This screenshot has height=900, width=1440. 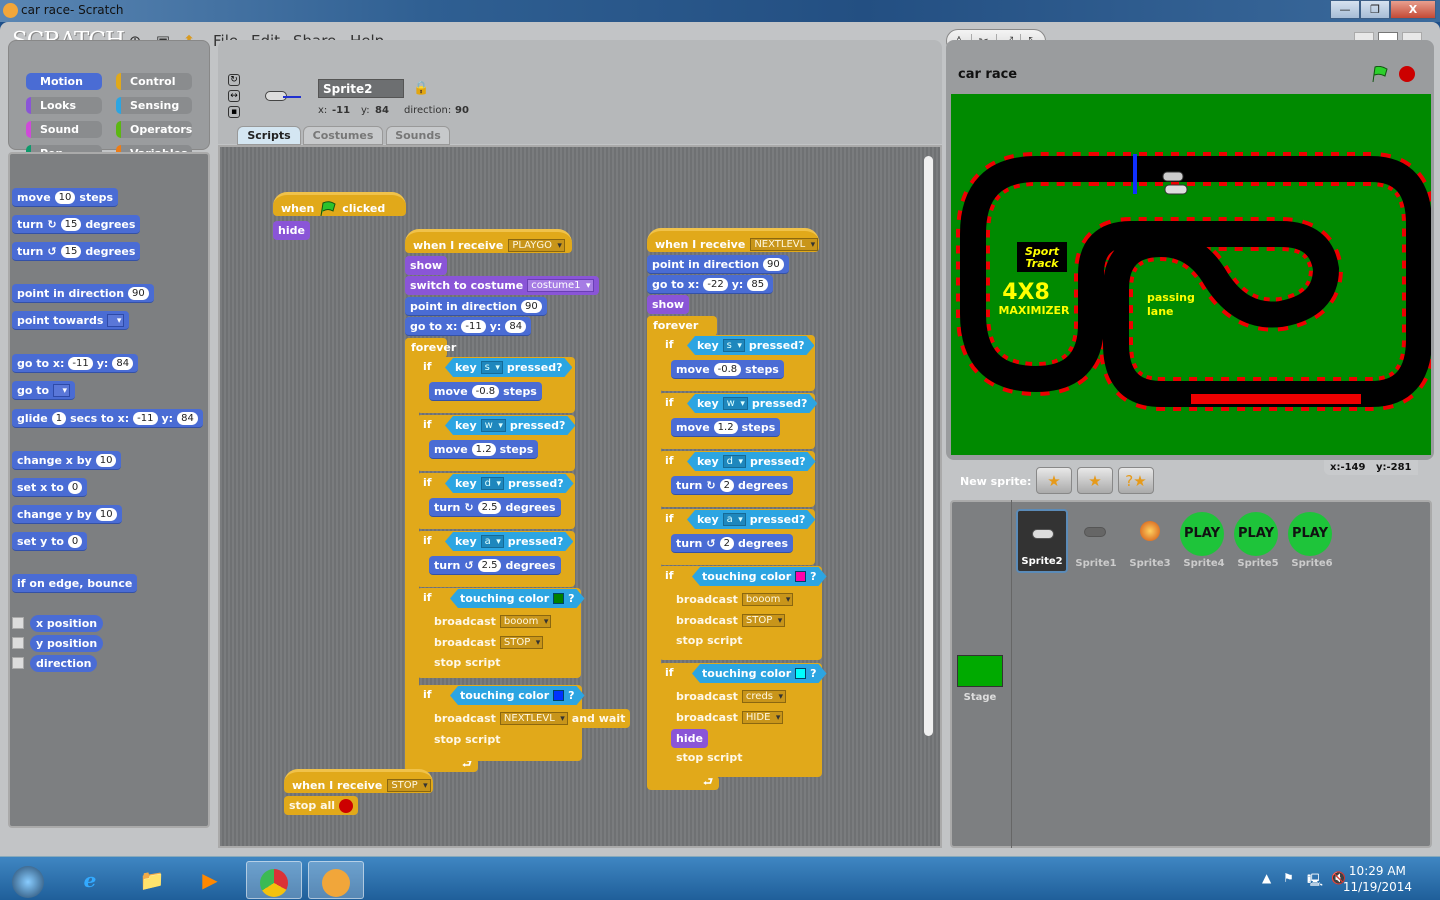 What do you see at coordinates (154, 129) in the screenshot?
I see `category-operators: Operators` at bounding box center [154, 129].